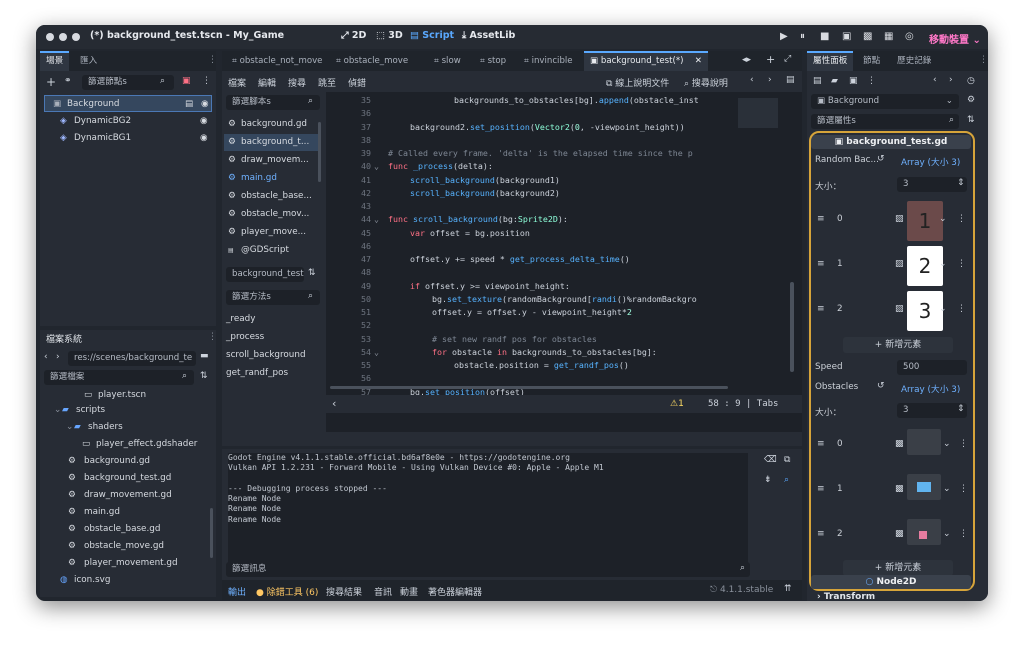  I want to click on next-script-icon: ›, so click(770, 80).